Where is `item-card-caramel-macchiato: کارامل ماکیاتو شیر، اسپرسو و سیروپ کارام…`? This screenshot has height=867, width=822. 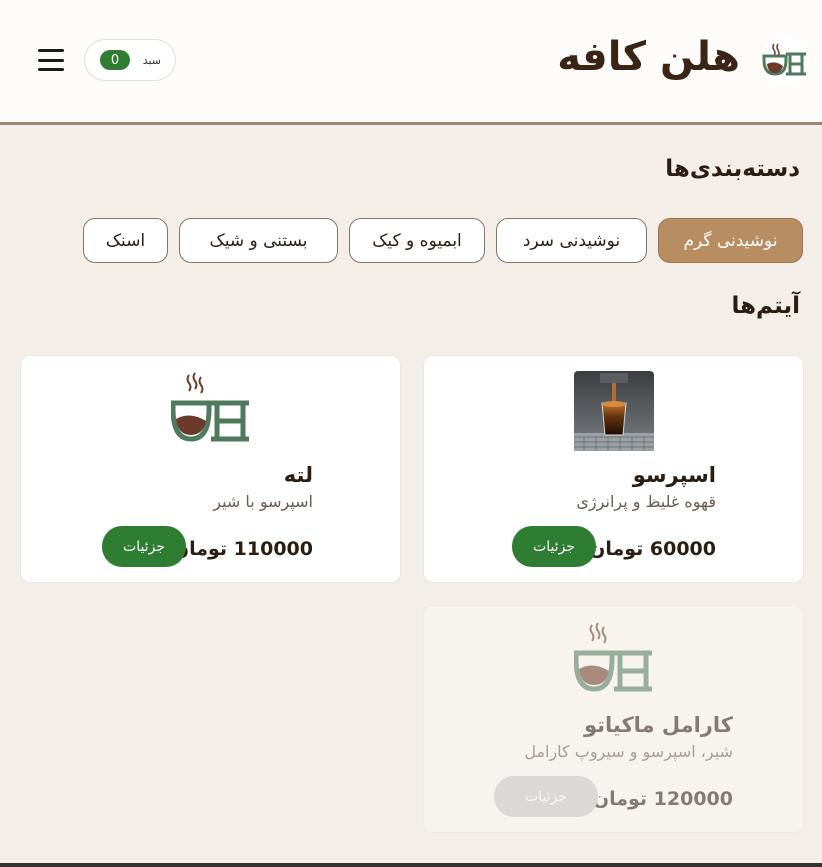 item-card-caramel-macchiato: کارامل ماکیاتو شیر، اسپرسو و سیروپ کارام… is located at coordinates (613, 719).